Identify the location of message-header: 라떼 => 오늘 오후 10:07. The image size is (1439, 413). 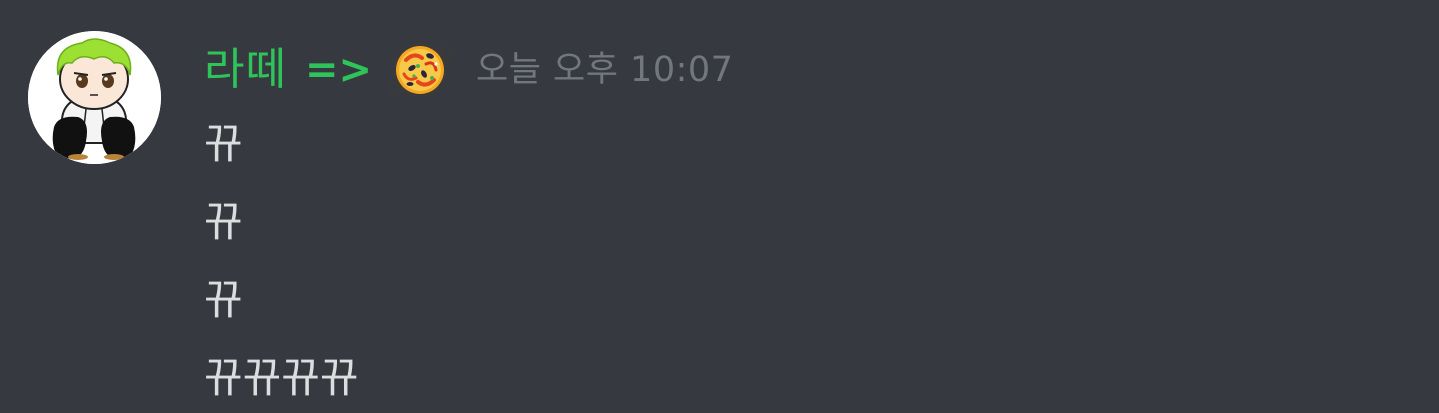
(468, 70).